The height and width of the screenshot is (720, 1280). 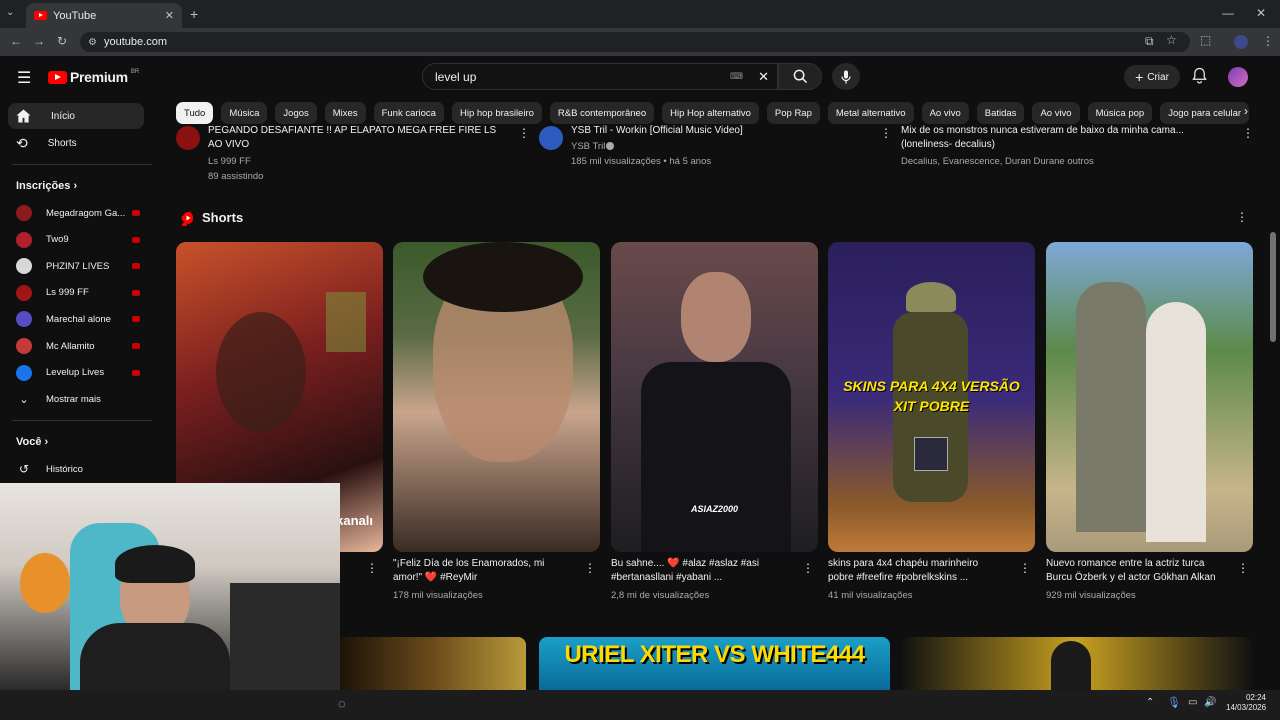 What do you see at coordinates (763, 77) in the screenshot?
I see `clear-search-icon: ✕` at bounding box center [763, 77].